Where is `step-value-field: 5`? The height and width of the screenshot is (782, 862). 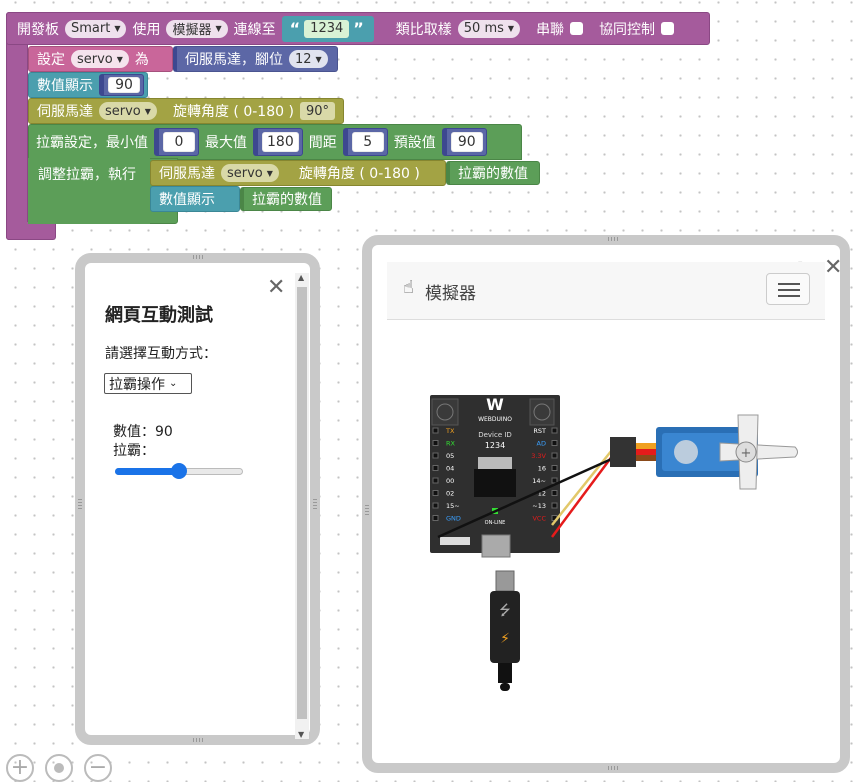
step-value-field: 5 is located at coordinates (367, 142).